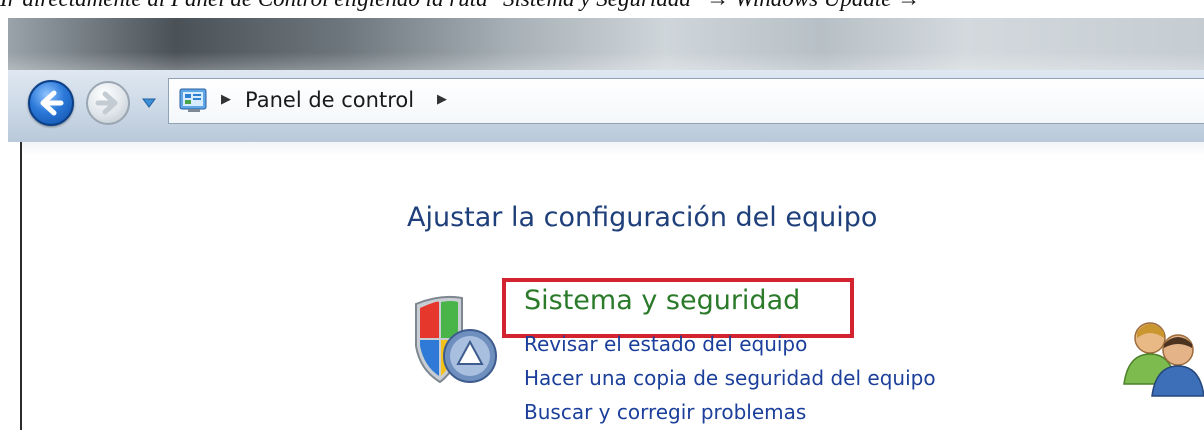  I want to click on link-buscar-problemas: Buscar y corregir problemas, so click(665, 412).